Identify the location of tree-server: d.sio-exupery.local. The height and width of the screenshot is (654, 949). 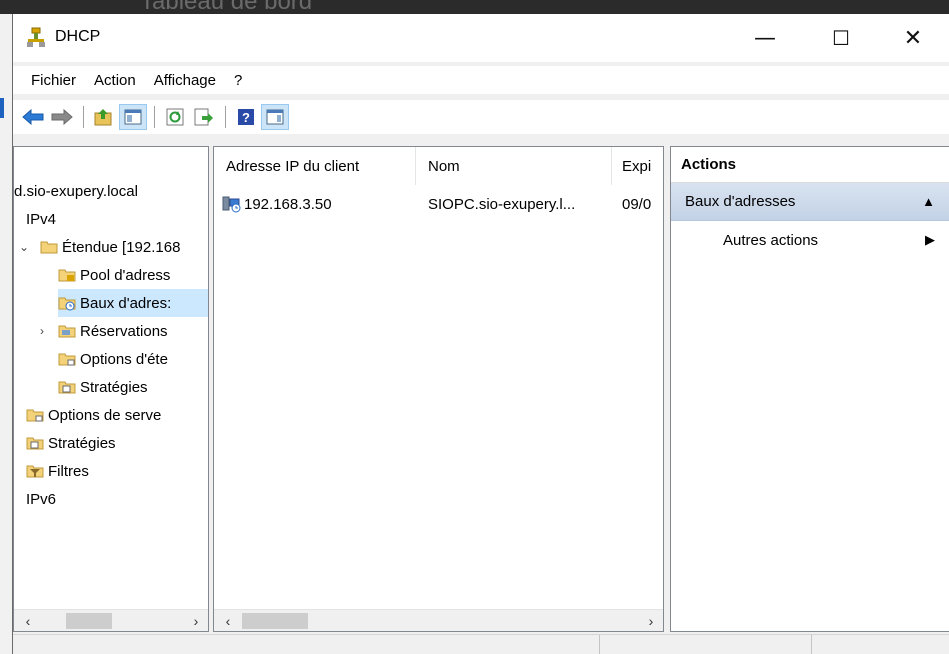
(76, 191).